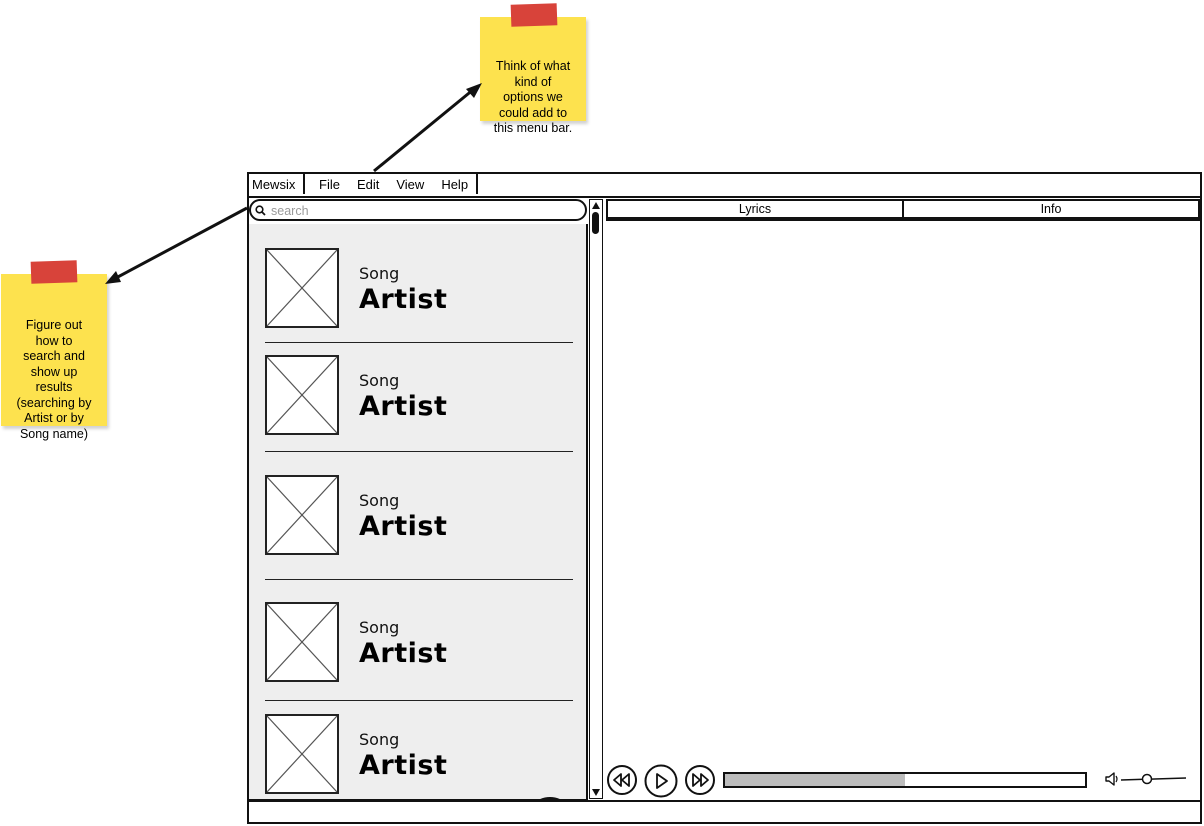 The image size is (1204, 826). I want to click on menu-help: Help, so click(454, 184).